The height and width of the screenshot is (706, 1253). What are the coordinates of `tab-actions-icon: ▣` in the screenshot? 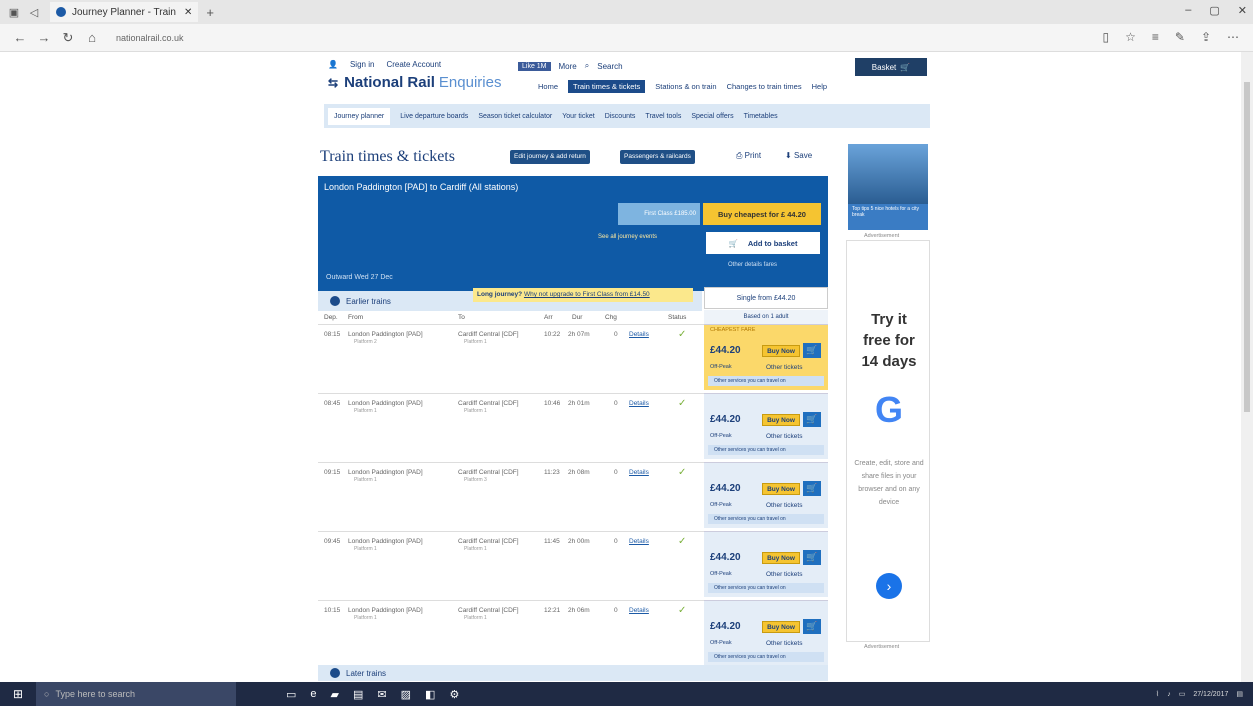 It's located at (14, 12).